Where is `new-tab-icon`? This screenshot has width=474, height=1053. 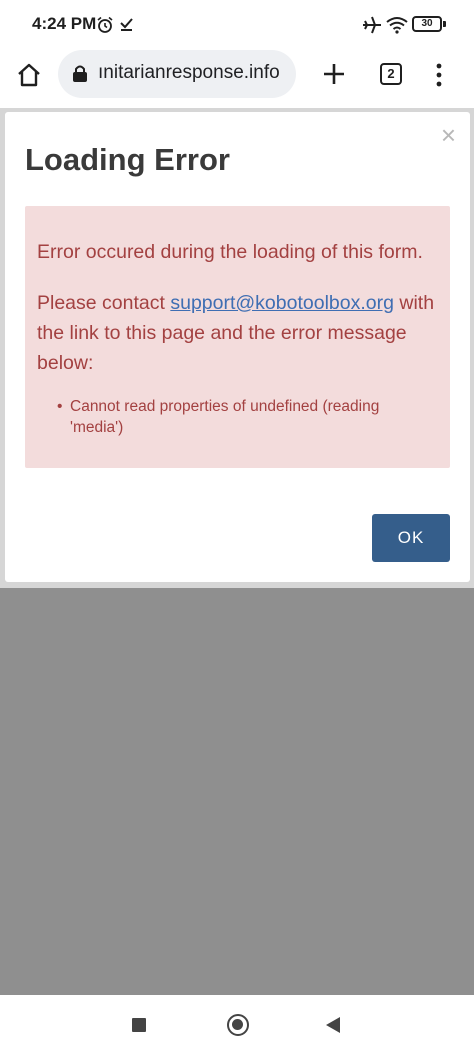
new-tab-icon is located at coordinates (334, 74).